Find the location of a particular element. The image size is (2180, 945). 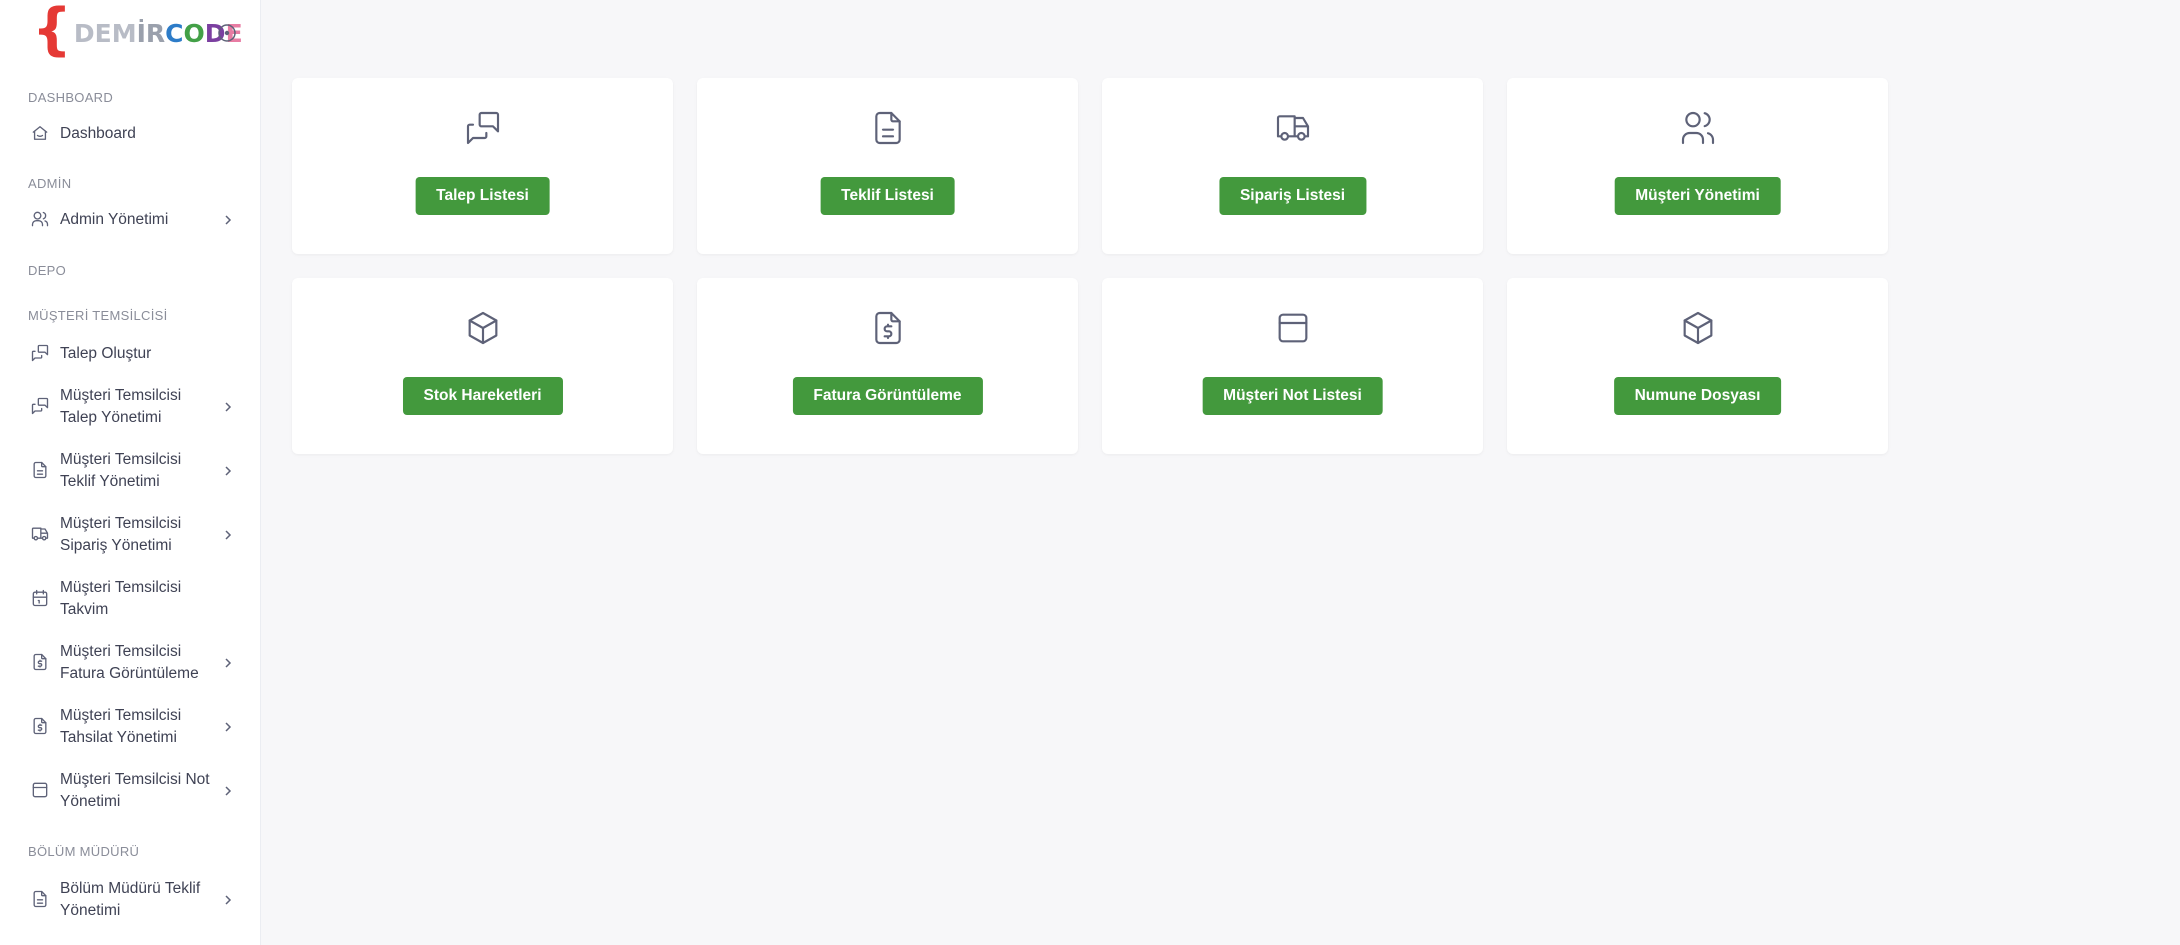

sidebar-item-label: Talep Oluştur is located at coordinates (106, 353).